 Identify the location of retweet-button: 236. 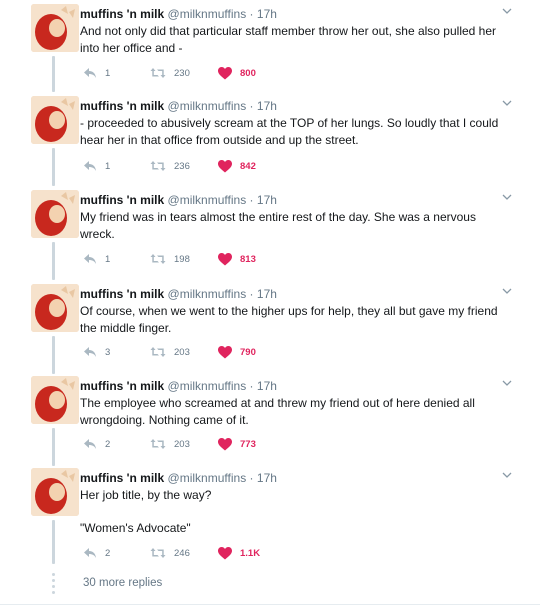
(170, 166).